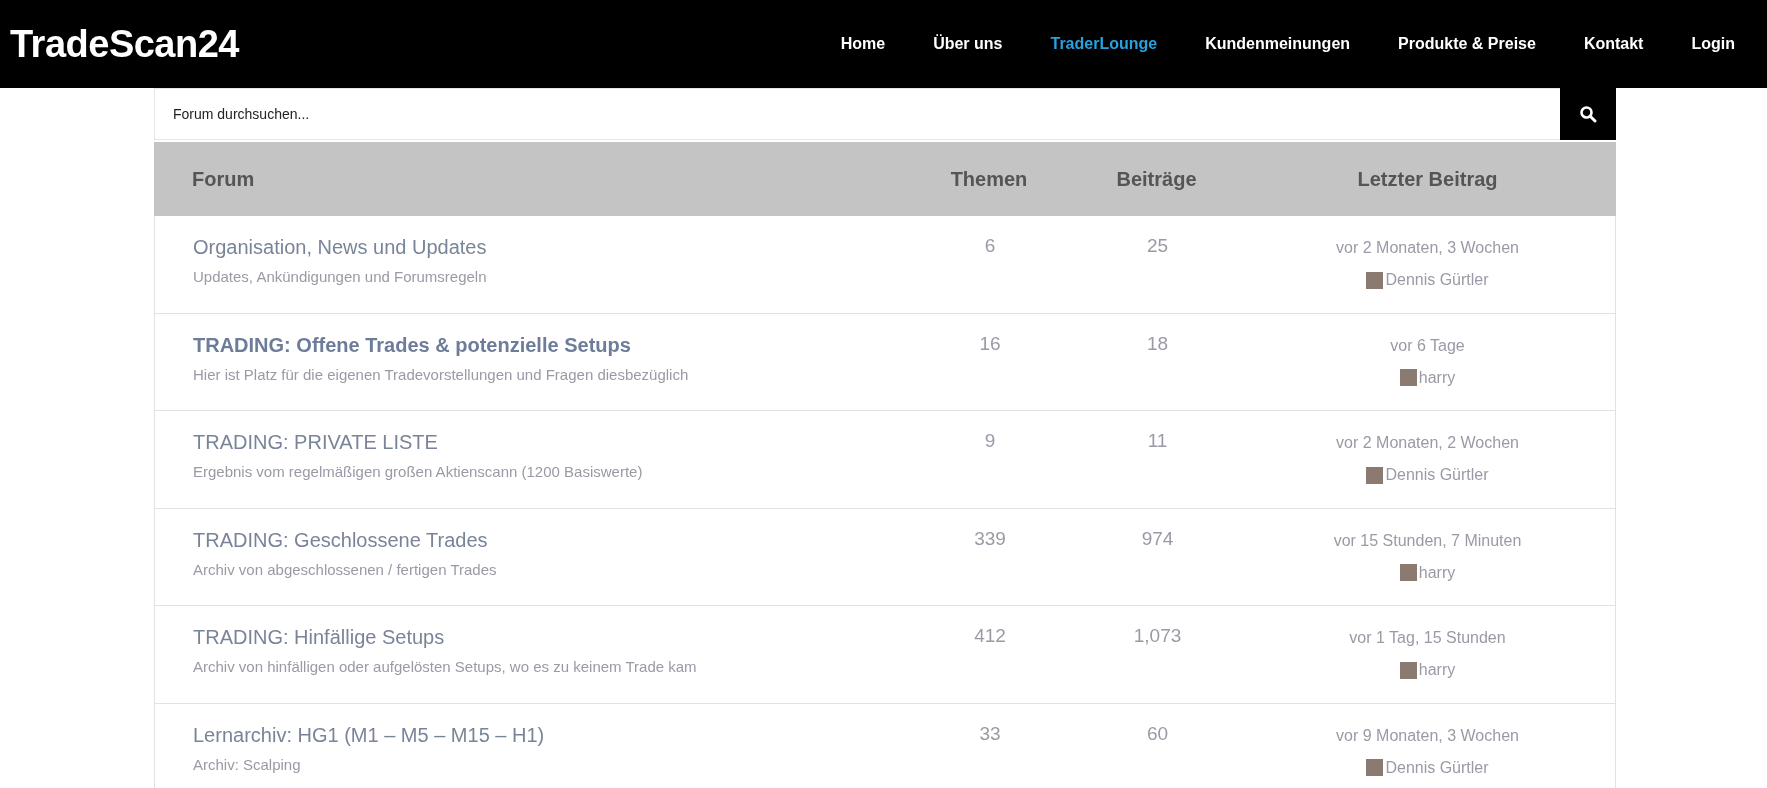 The width and height of the screenshot is (1767, 788). Describe the element at coordinates (863, 44) in the screenshot. I see `nav-link: Home` at that location.